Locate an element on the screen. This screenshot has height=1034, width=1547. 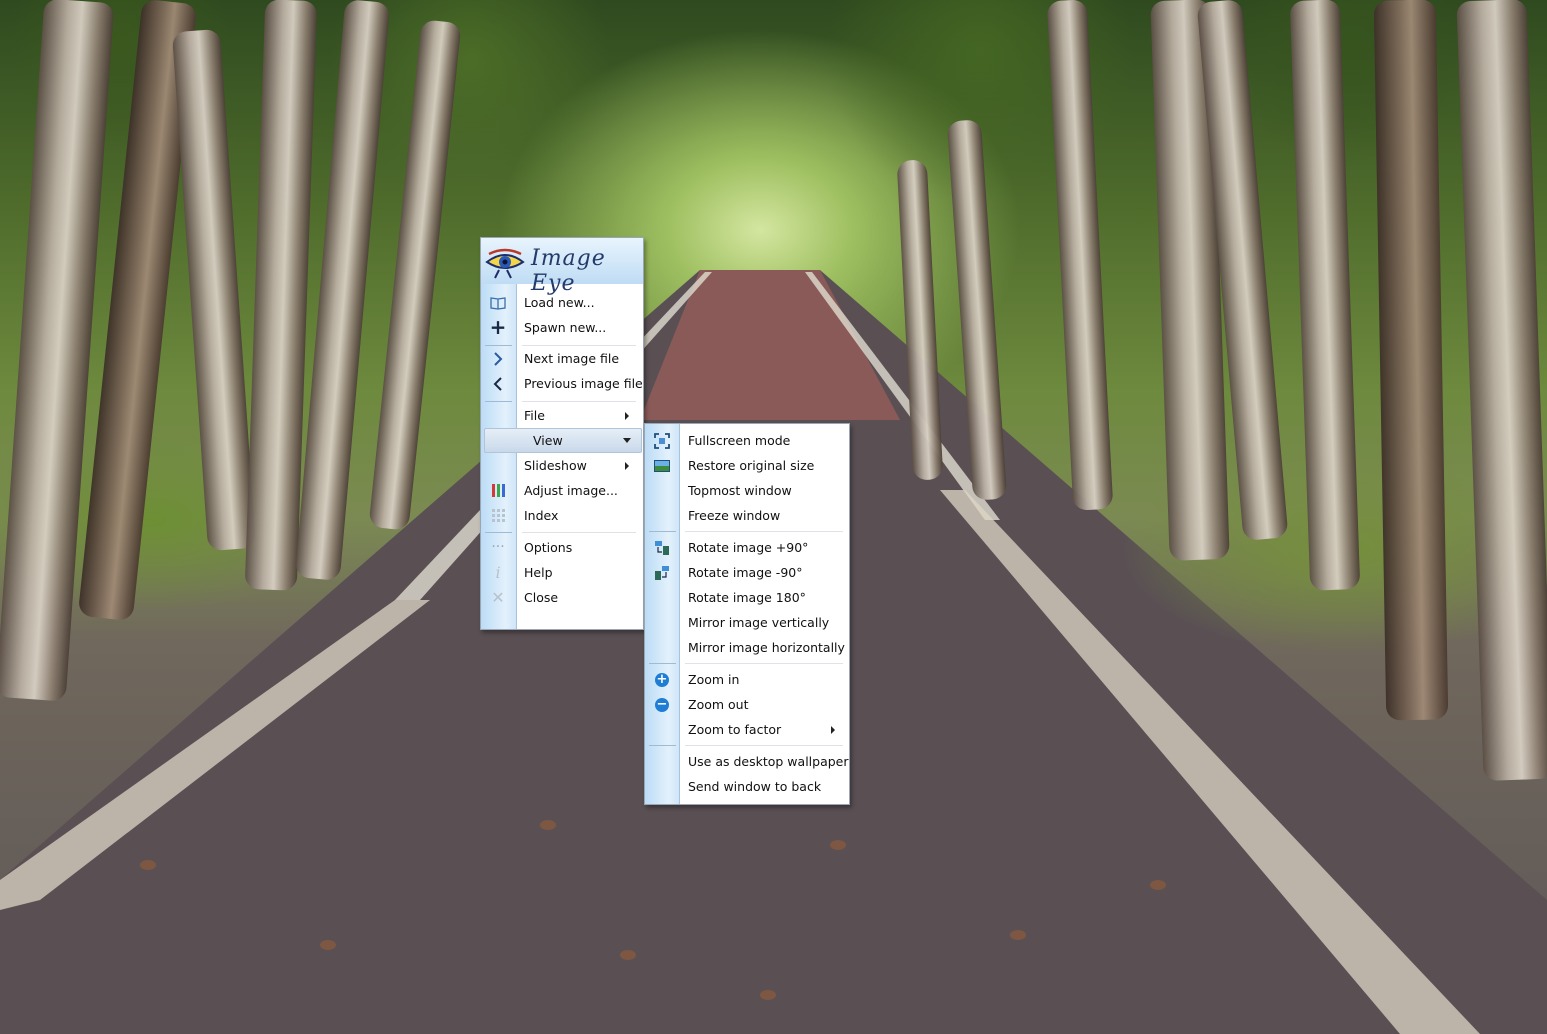
chevron-right-icon is located at coordinates (498, 358).